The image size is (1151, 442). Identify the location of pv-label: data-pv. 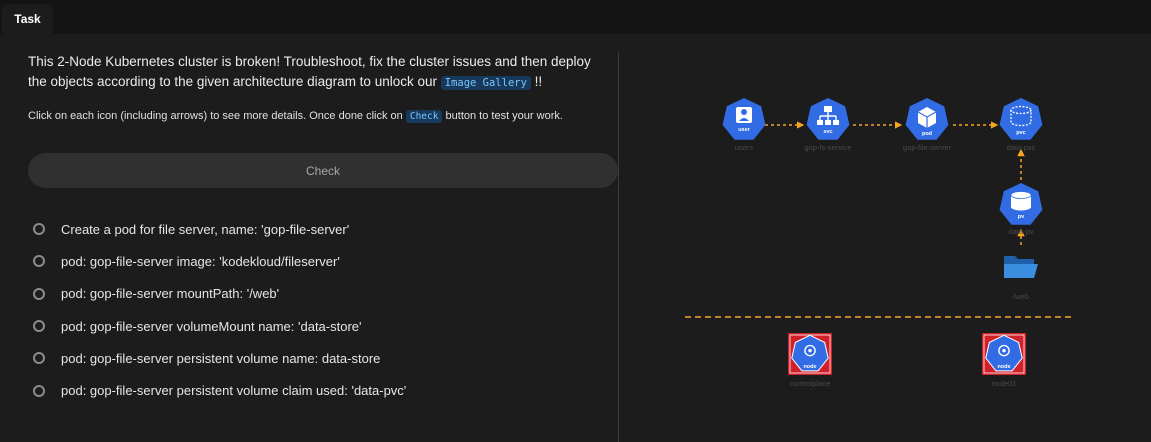
(1020, 231).